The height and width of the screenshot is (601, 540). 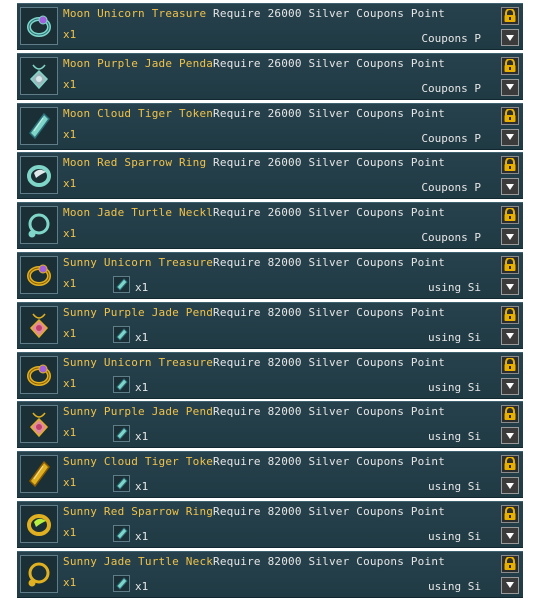 What do you see at coordinates (138, 113) in the screenshot?
I see `item-name: Moon Cloud Tiger Token` at bounding box center [138, 113].